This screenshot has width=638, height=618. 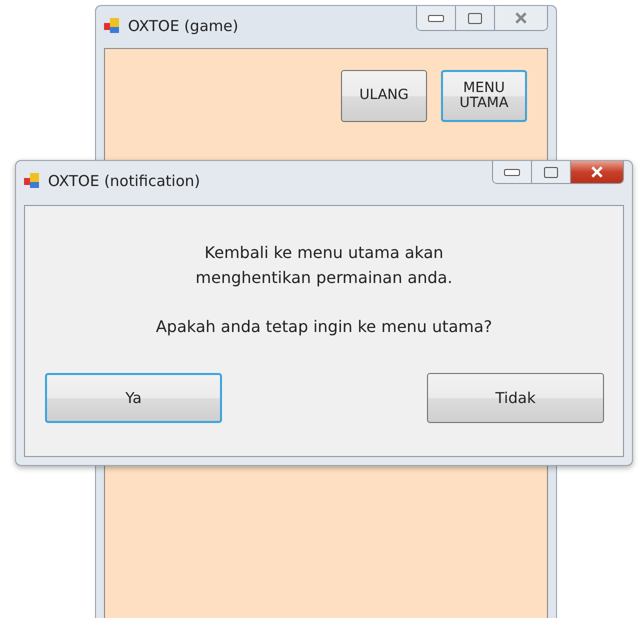 What do you see at coordinates (484, 96) in the screenshot?
I see `button: MENU UTAMA` at bounding box center [484, 96].